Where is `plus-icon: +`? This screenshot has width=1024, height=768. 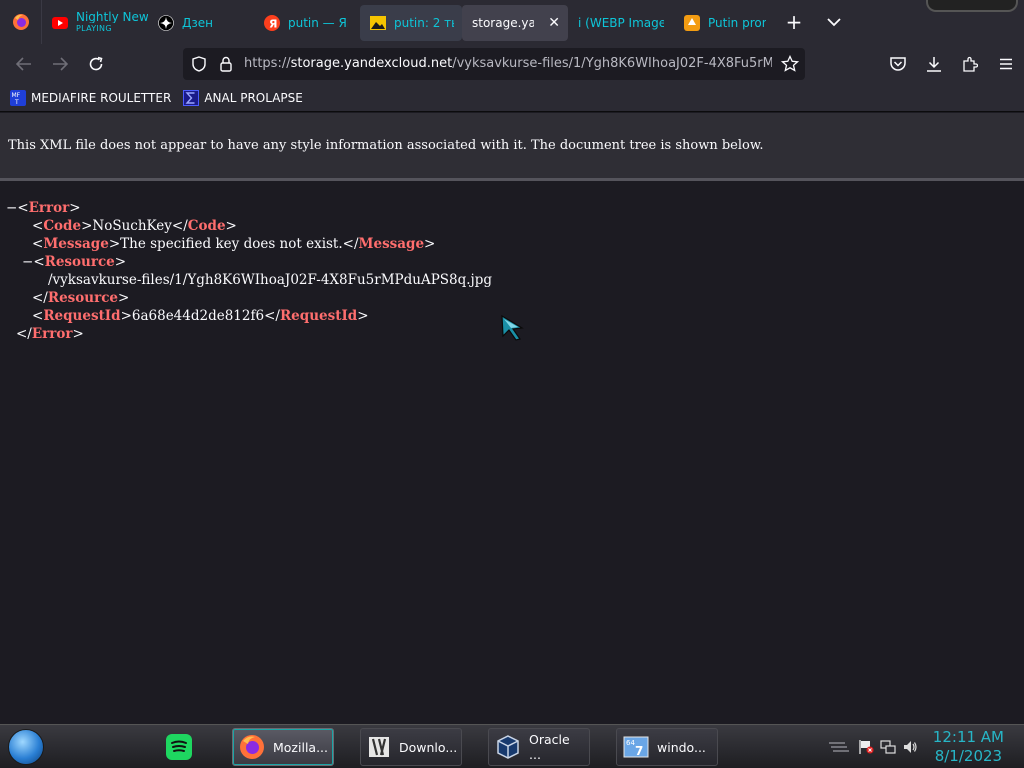
plus-icon: + is located at coordinates (794, 22).